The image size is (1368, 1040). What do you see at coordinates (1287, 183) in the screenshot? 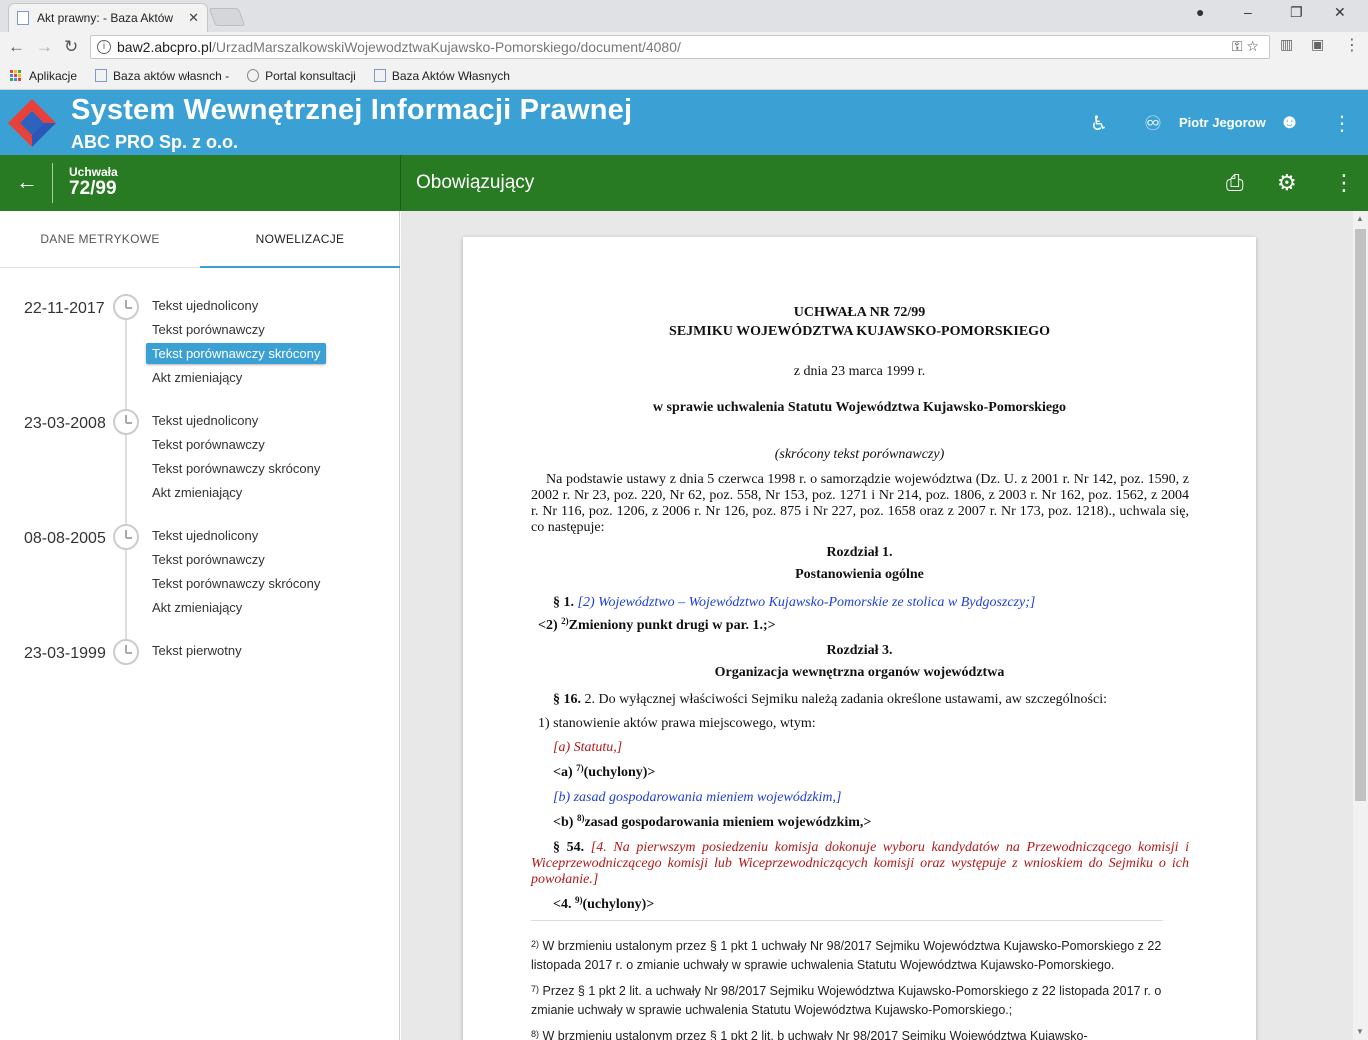
I see `settings-gear-icon: ⚙` at bounding box center [1287, 183].